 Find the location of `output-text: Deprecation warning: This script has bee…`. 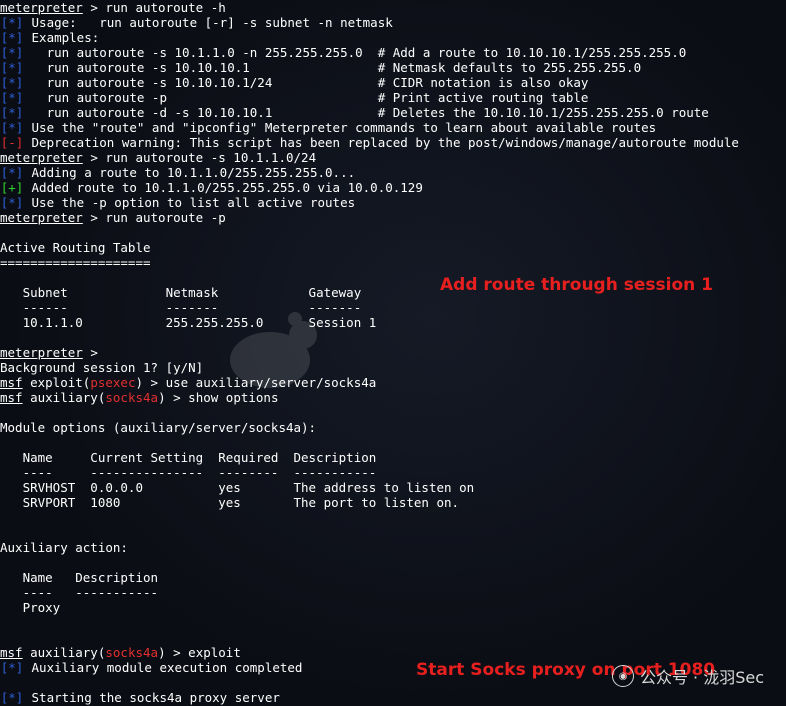

output-text: Deprecation warning: This script has bee… is located at coordinates (381, 142).